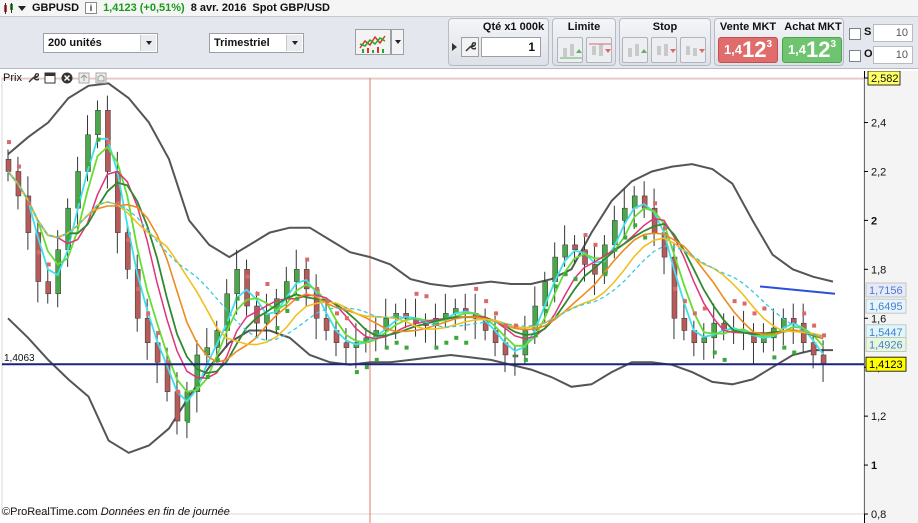  I want to click on buy-market-label: Achat MKT, so click(813, 27).